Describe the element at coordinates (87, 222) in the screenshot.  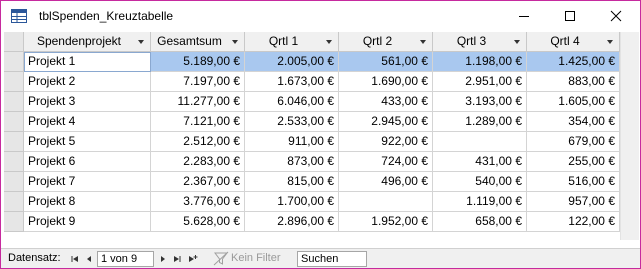
I see `project-name-cell: Projekt 9` at that location.